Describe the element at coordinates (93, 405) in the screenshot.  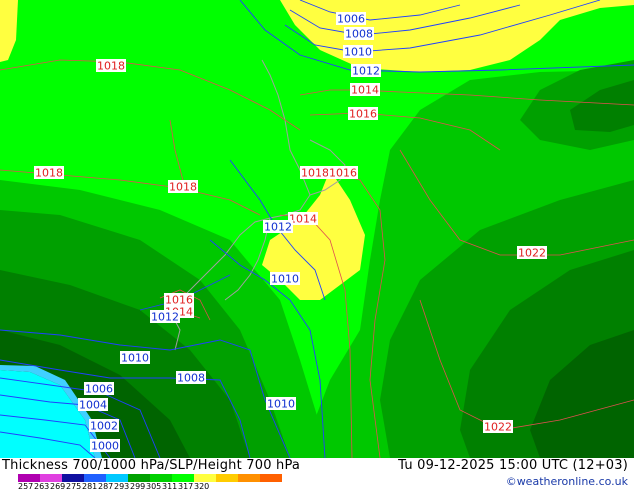
I see `contour-label: 1004` at that location.